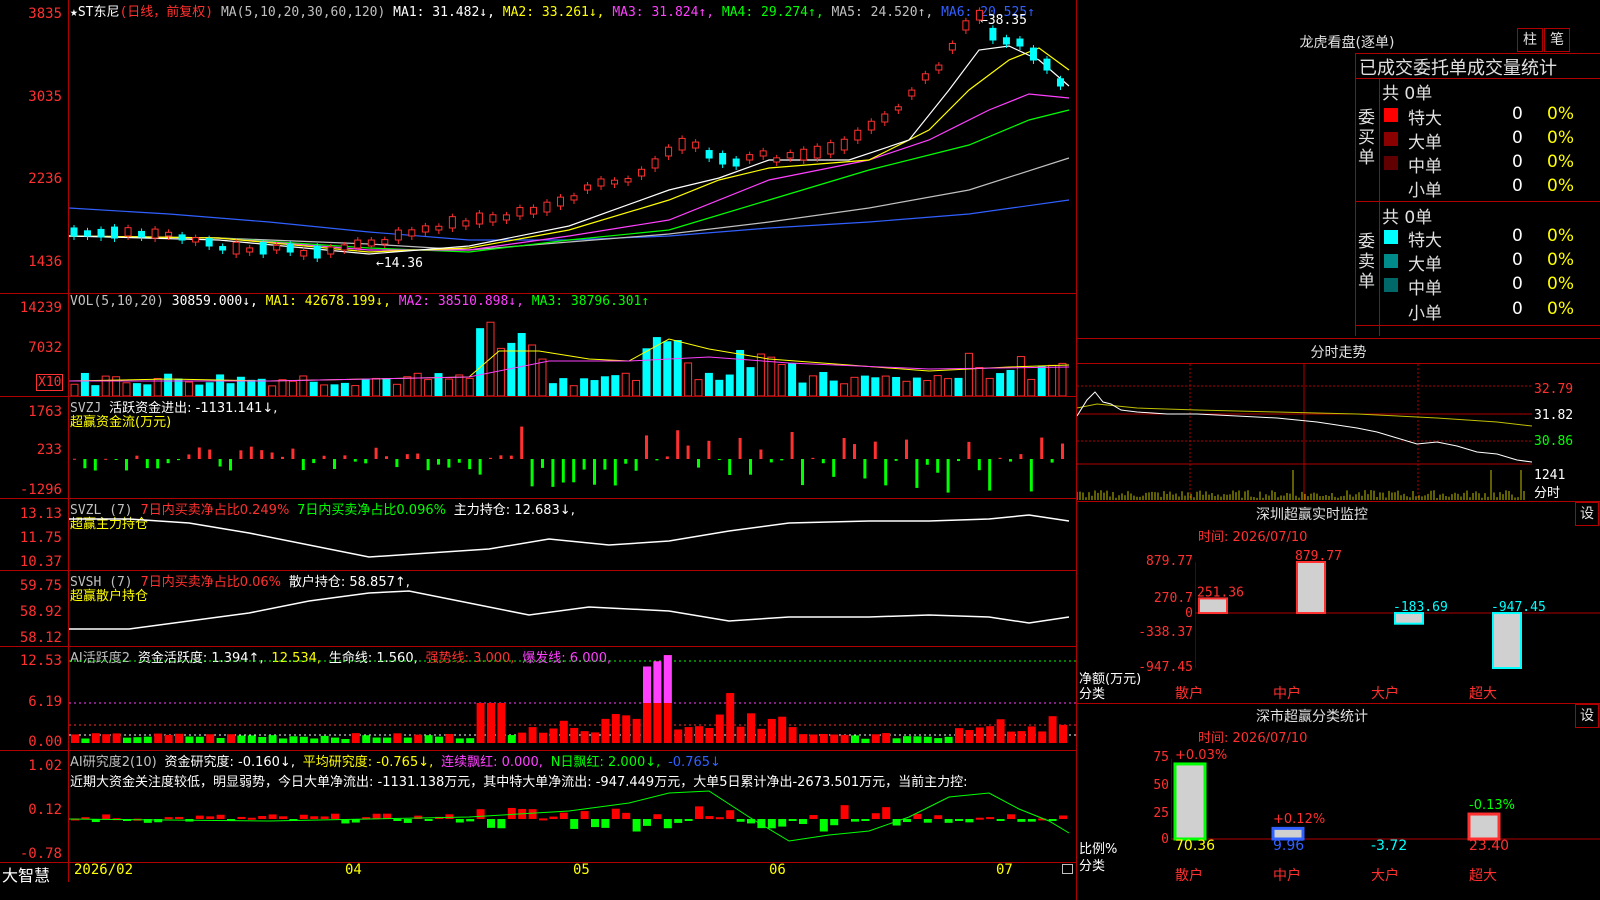 Image resolution: width=1600 pixels, height=900 pixels. What do you see at coordinates (572, 806) in the screenshot?
I see `ai-research-chart` at bounding box center [572, 806].